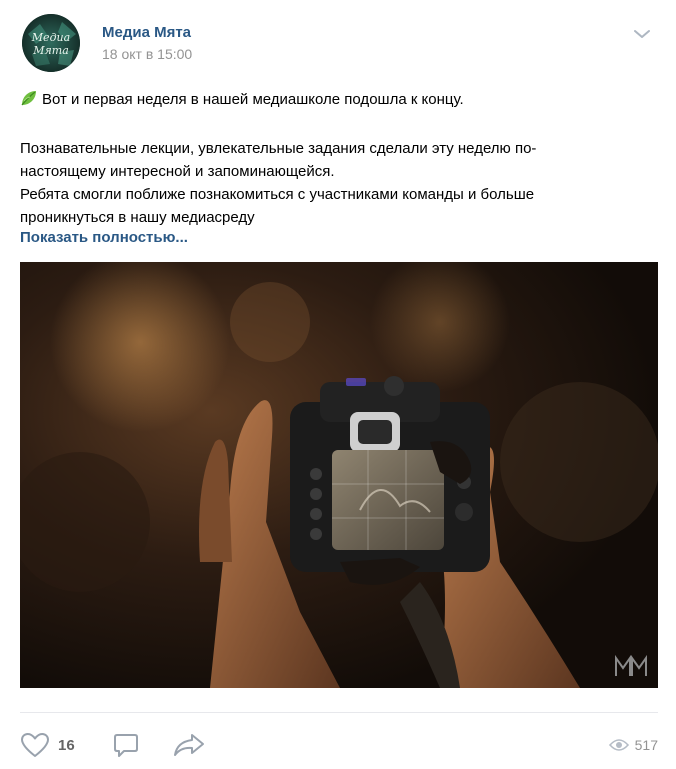 Image resolution: width=676 pixels, height=769 pixels. I want to click on avatar-text-2: Мята, so click(50, 50).